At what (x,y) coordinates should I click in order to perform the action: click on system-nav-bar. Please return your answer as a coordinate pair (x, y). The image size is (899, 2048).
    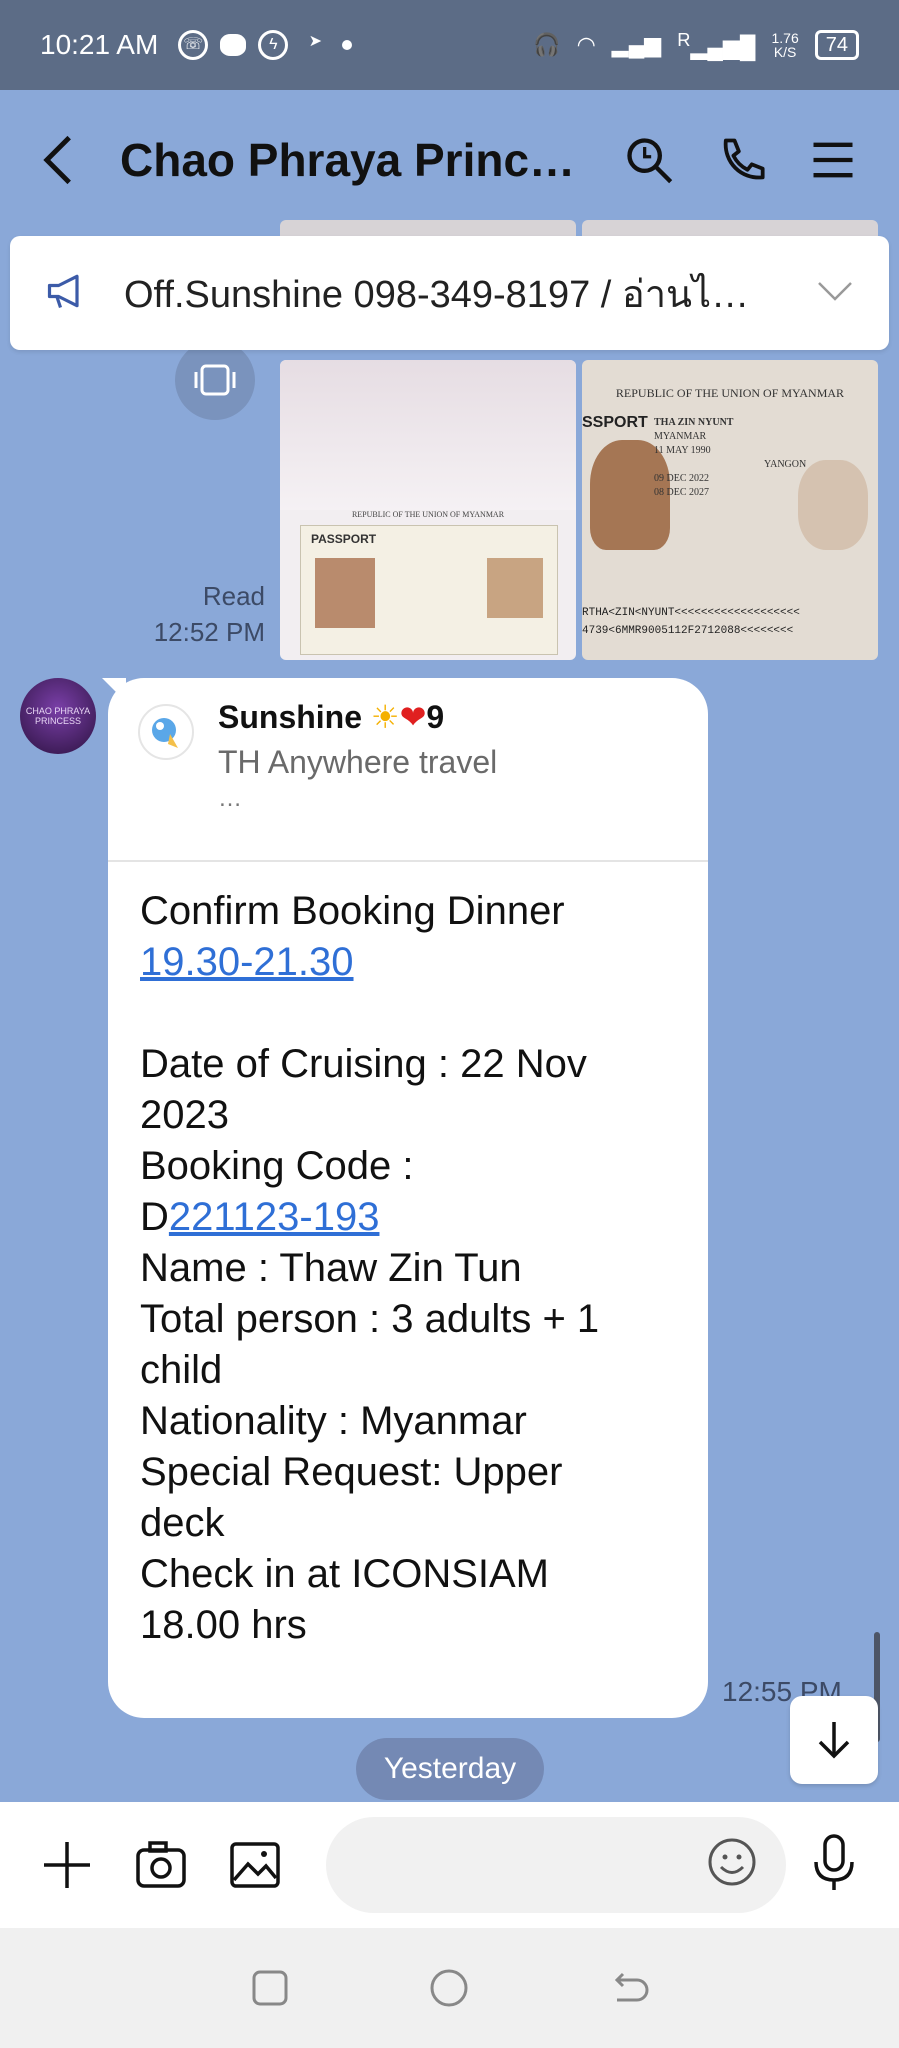
    Looking at the image, I should click on (449, 1988).